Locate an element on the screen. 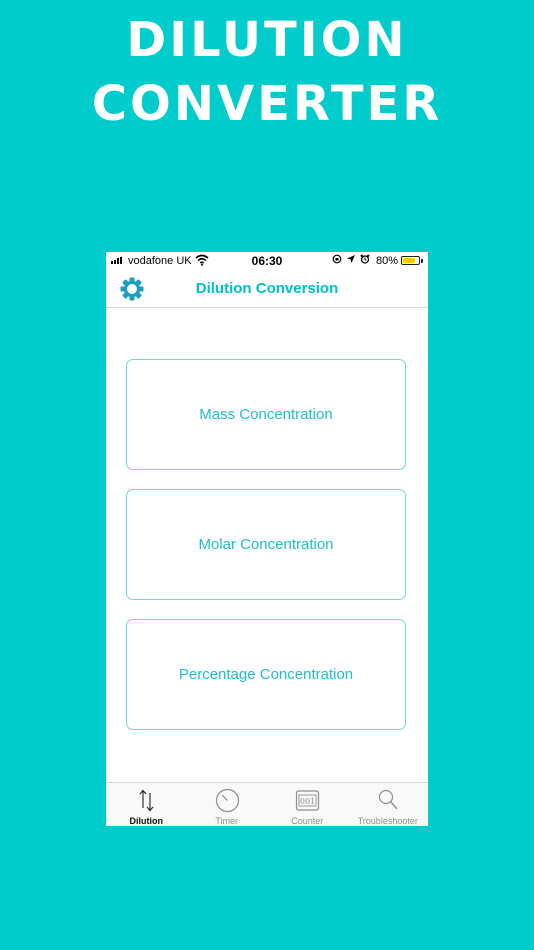 The width and height of the screenshot is (534, 950). promo-title-line-1: DILUTION is located at coordinates (267, 40).